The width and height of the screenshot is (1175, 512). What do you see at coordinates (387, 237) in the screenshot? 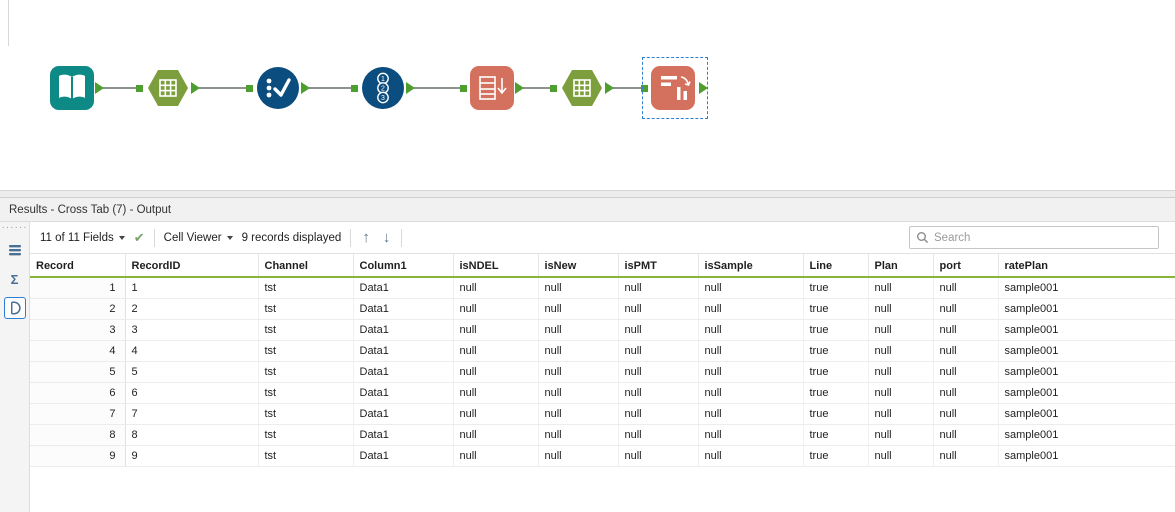
I see `next-record-button: ↓` at bounding box center [387, 237].